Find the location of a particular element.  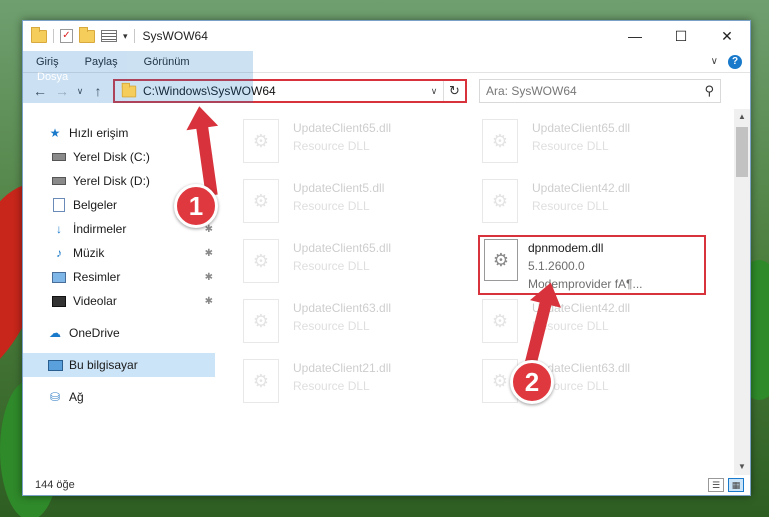

minimize-button: — is located at coordinates (635, 36).